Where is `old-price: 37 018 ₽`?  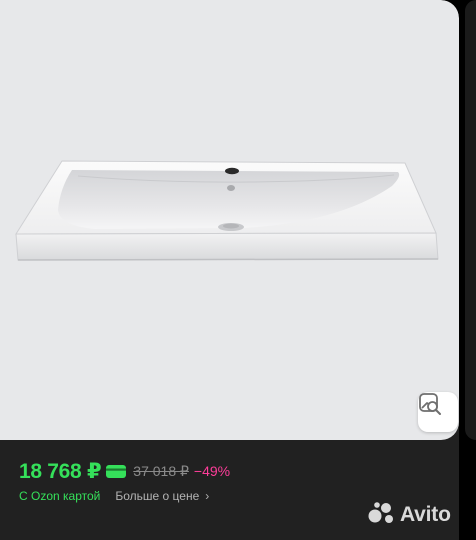
old-price: 37 018 ₽ is located at coordinates (161, 470).